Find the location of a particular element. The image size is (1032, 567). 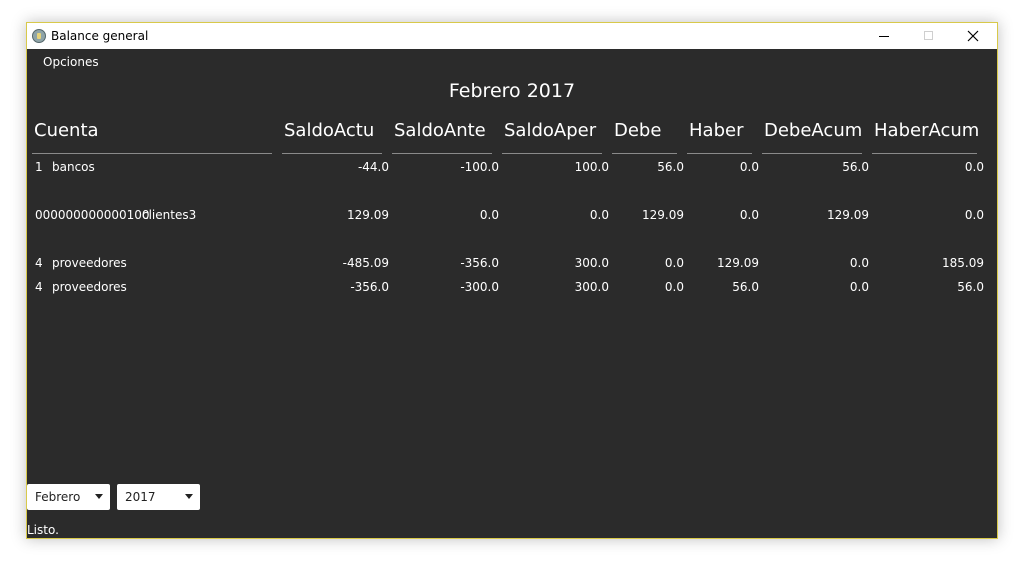

row-haber: 129.09 is located at coordinates (738, 263).